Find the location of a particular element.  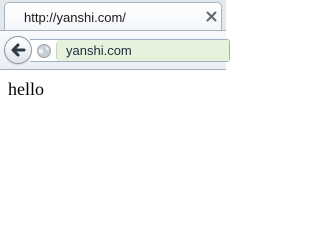

back-button is located at coordinates (18, 50).